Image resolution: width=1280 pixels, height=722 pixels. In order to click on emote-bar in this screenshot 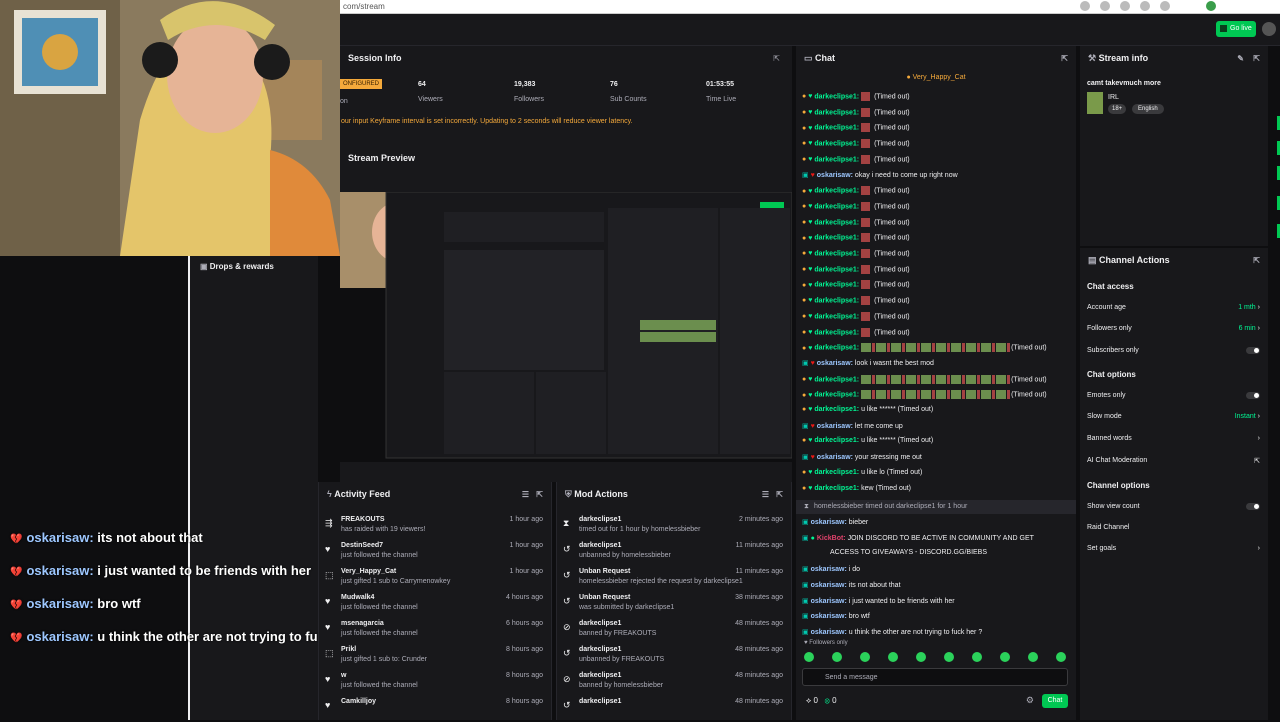, I will do `click(936, 658)`.